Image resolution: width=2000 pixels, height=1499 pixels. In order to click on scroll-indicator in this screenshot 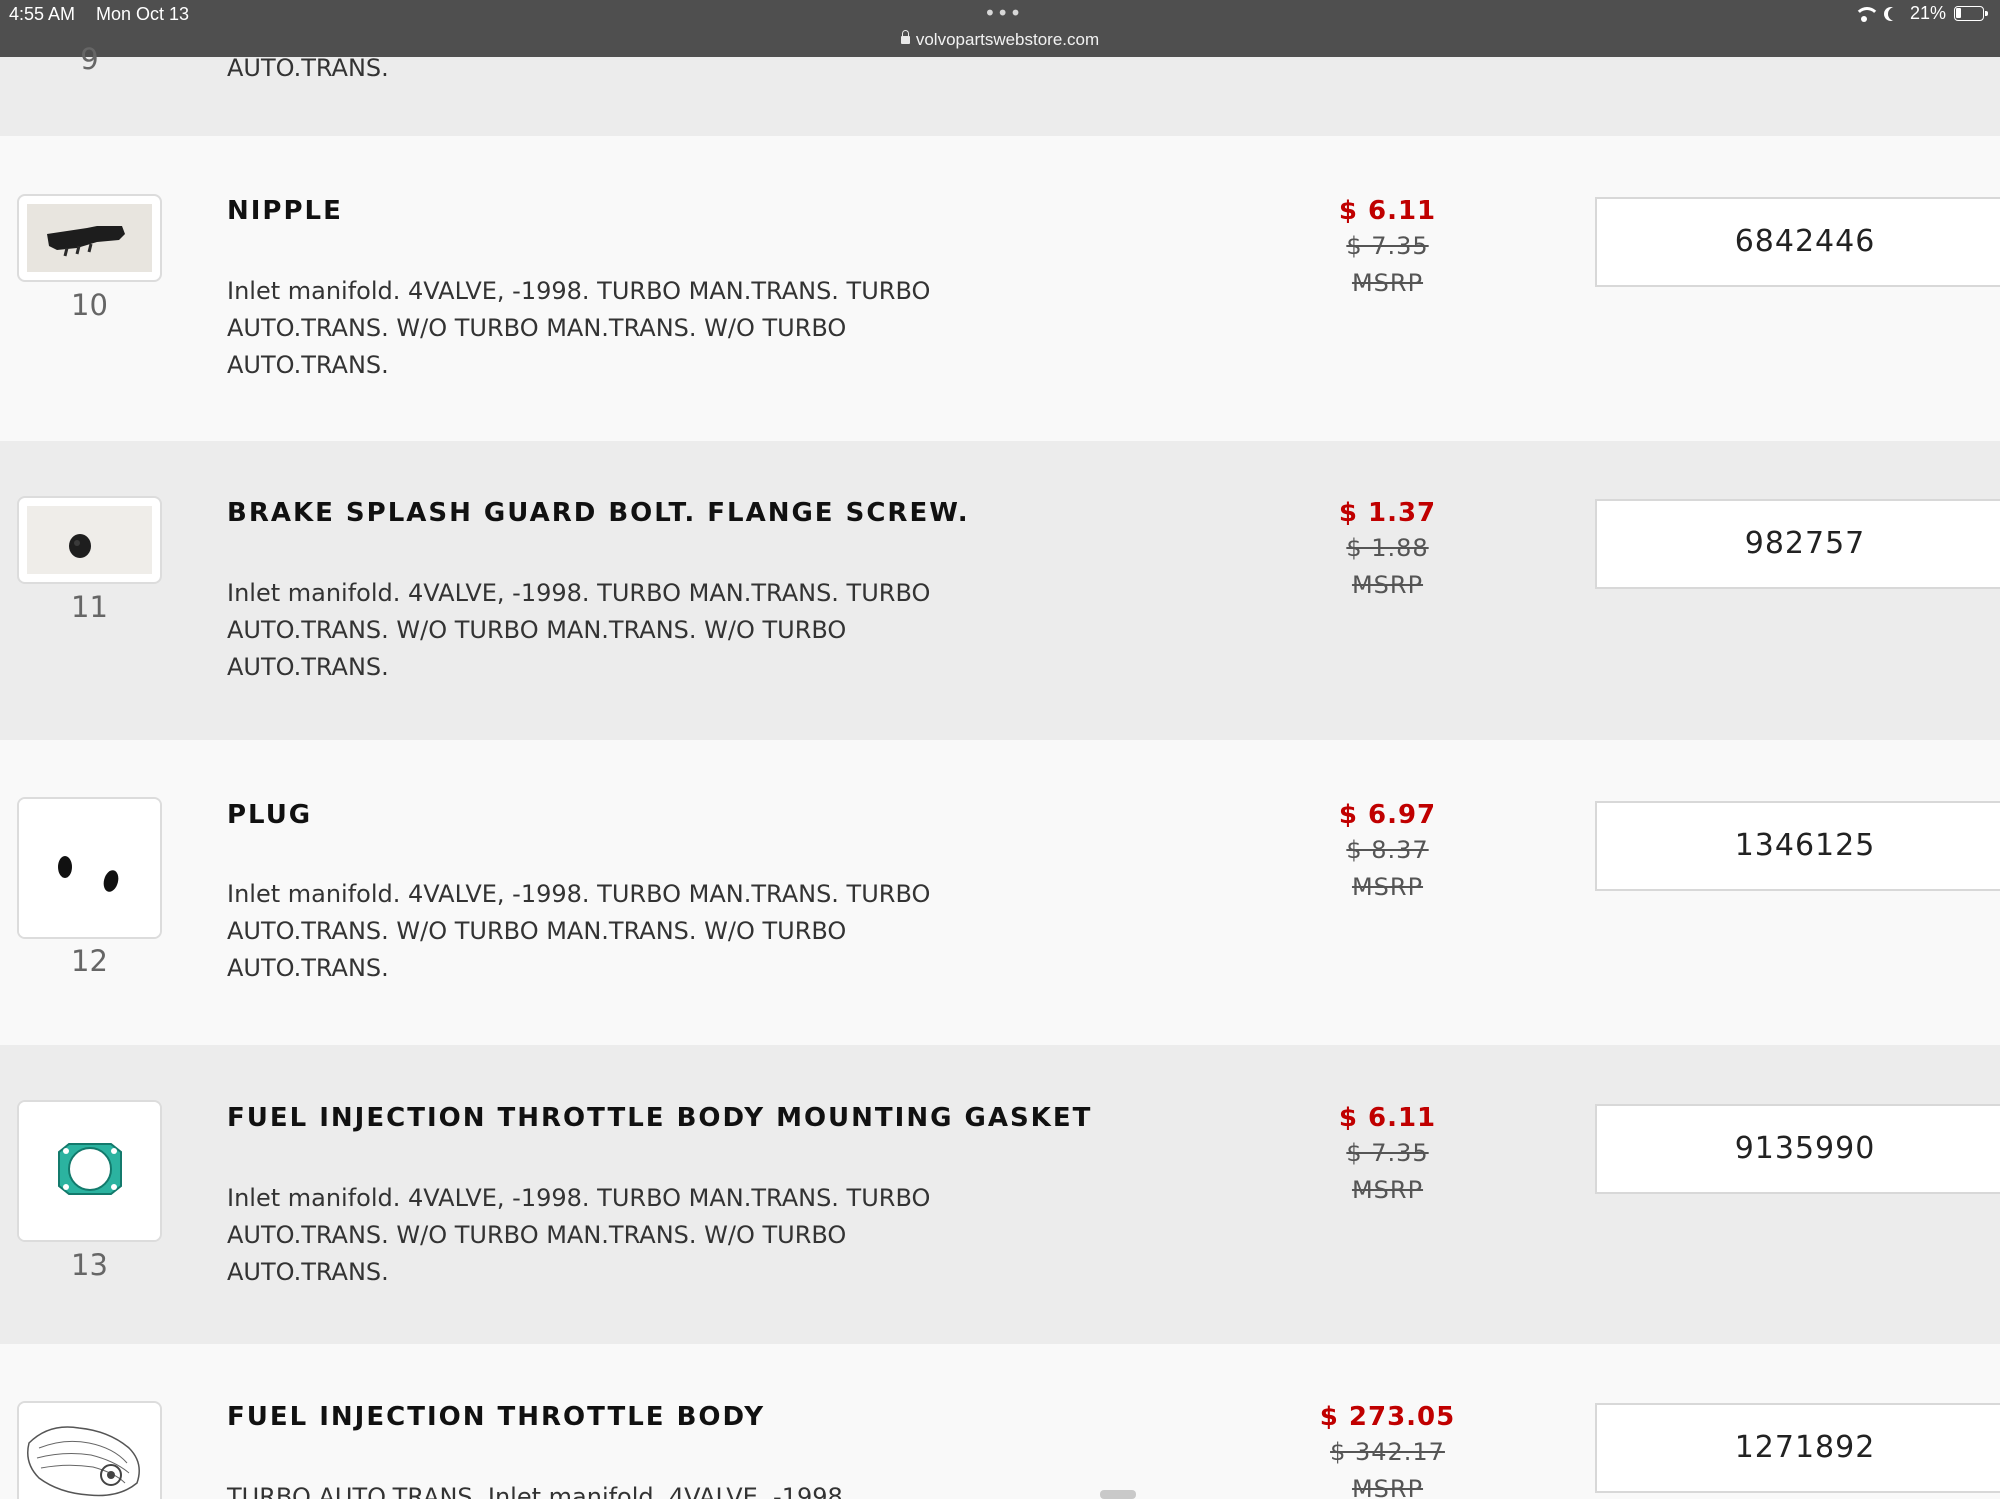, I will do `click(1118, 1494)`.